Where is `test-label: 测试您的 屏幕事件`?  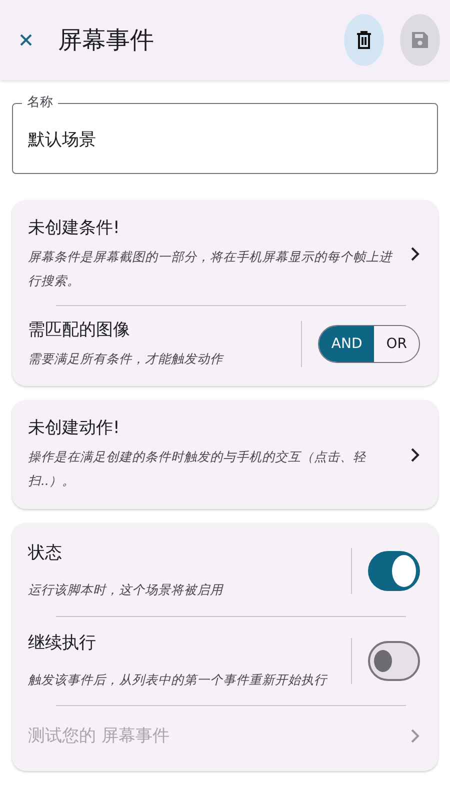 test-label: 测试您的 屏幕事件 is located at coordinates (99, 736).